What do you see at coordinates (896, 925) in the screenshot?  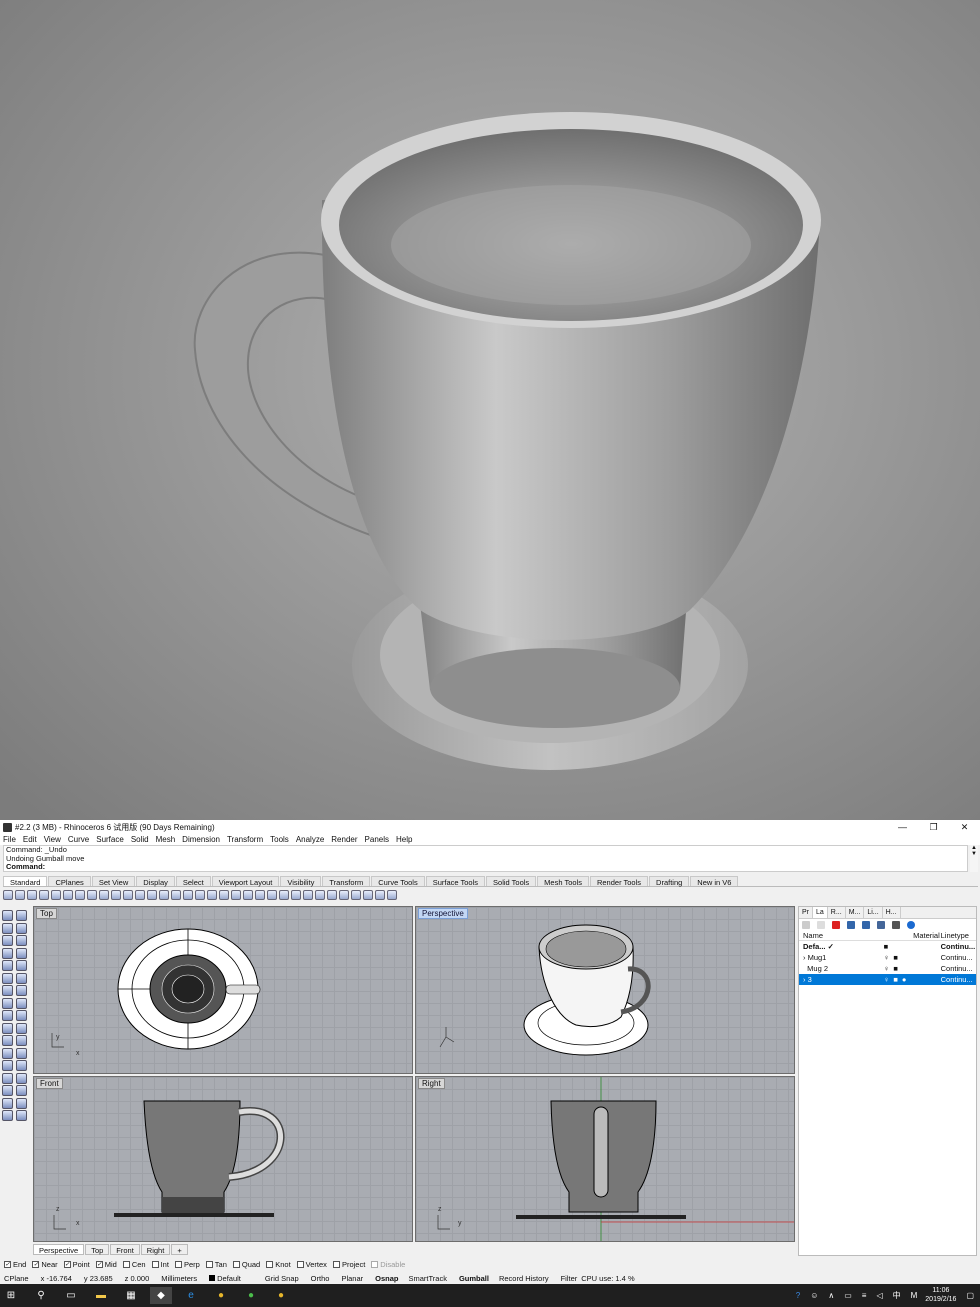 I see `tools-icon` at bounding box center [896, 925].